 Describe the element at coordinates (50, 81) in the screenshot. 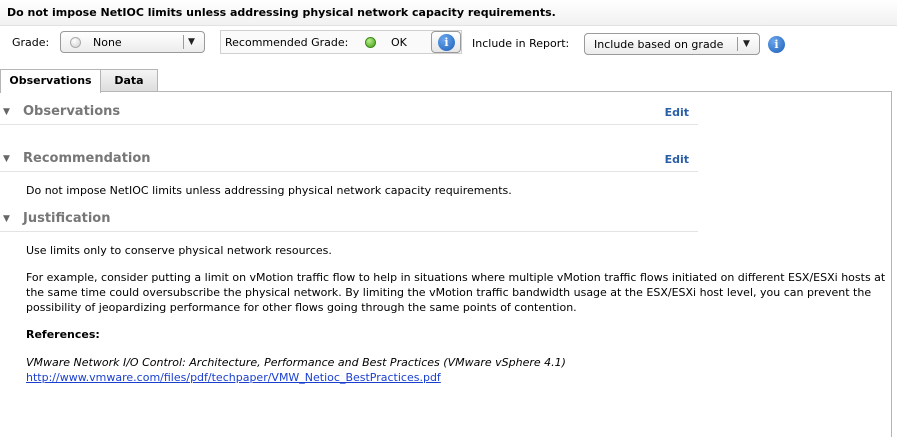

I see `tab-observations: Observations` at that location.